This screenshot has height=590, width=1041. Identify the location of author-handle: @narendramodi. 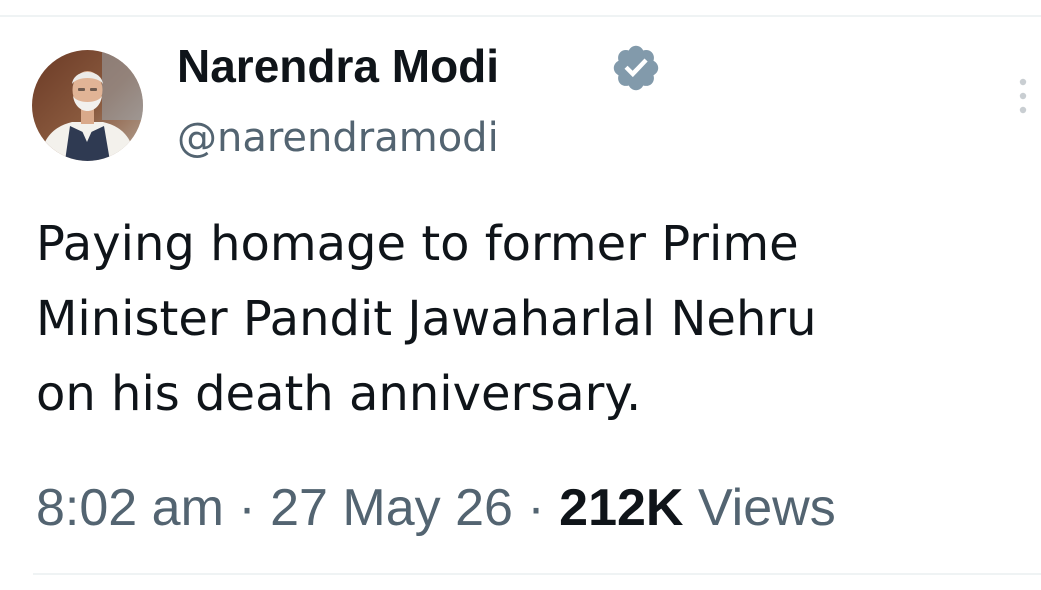
(338, 138).